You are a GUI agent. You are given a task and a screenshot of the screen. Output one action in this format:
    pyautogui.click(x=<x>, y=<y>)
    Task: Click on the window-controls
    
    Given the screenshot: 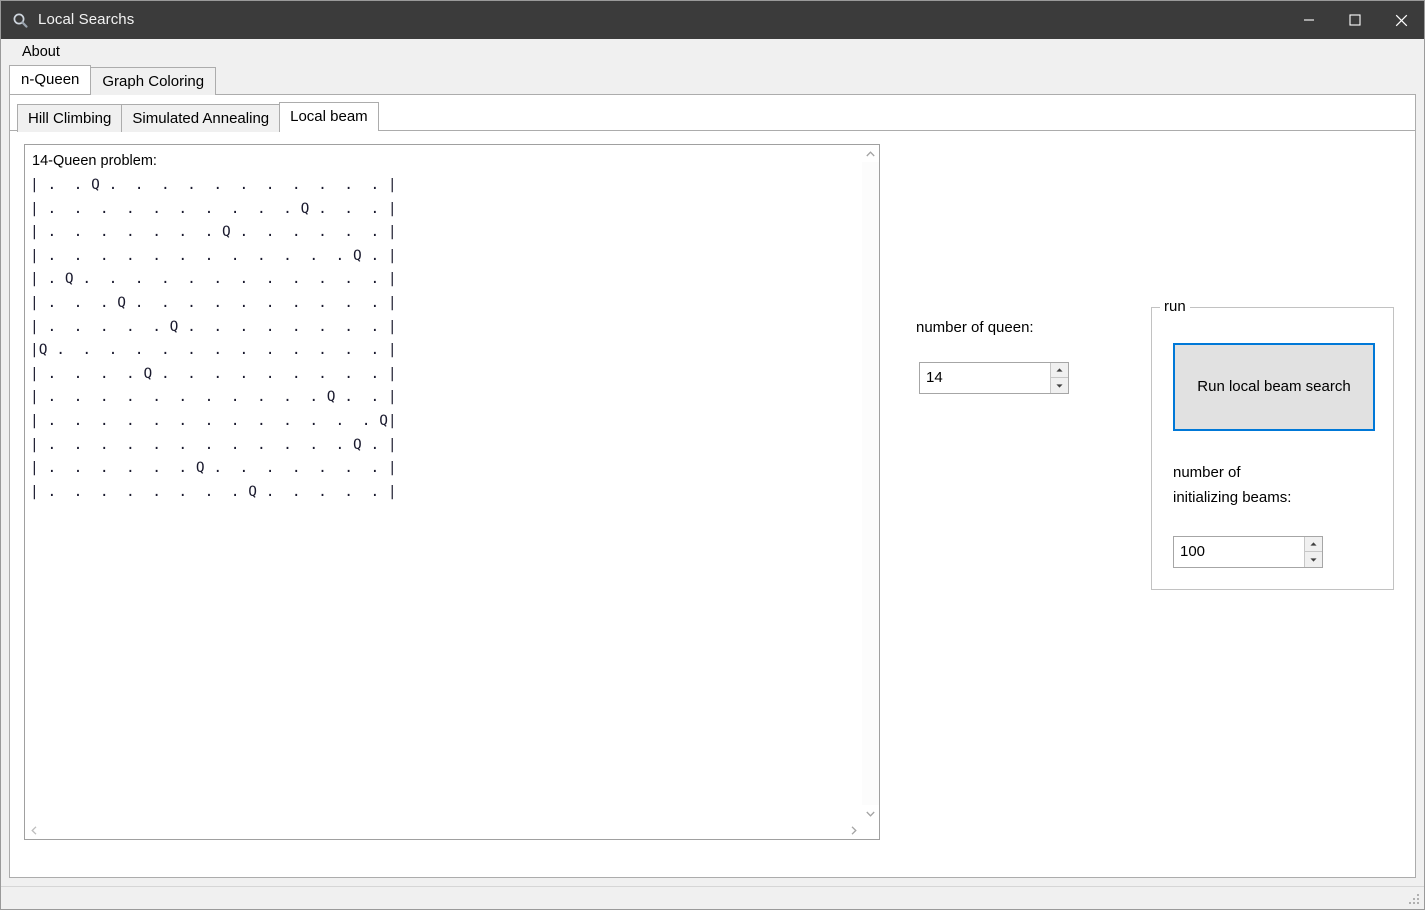 What is the action you would take?
    pyautogui.click(x=1355, y=20)
    